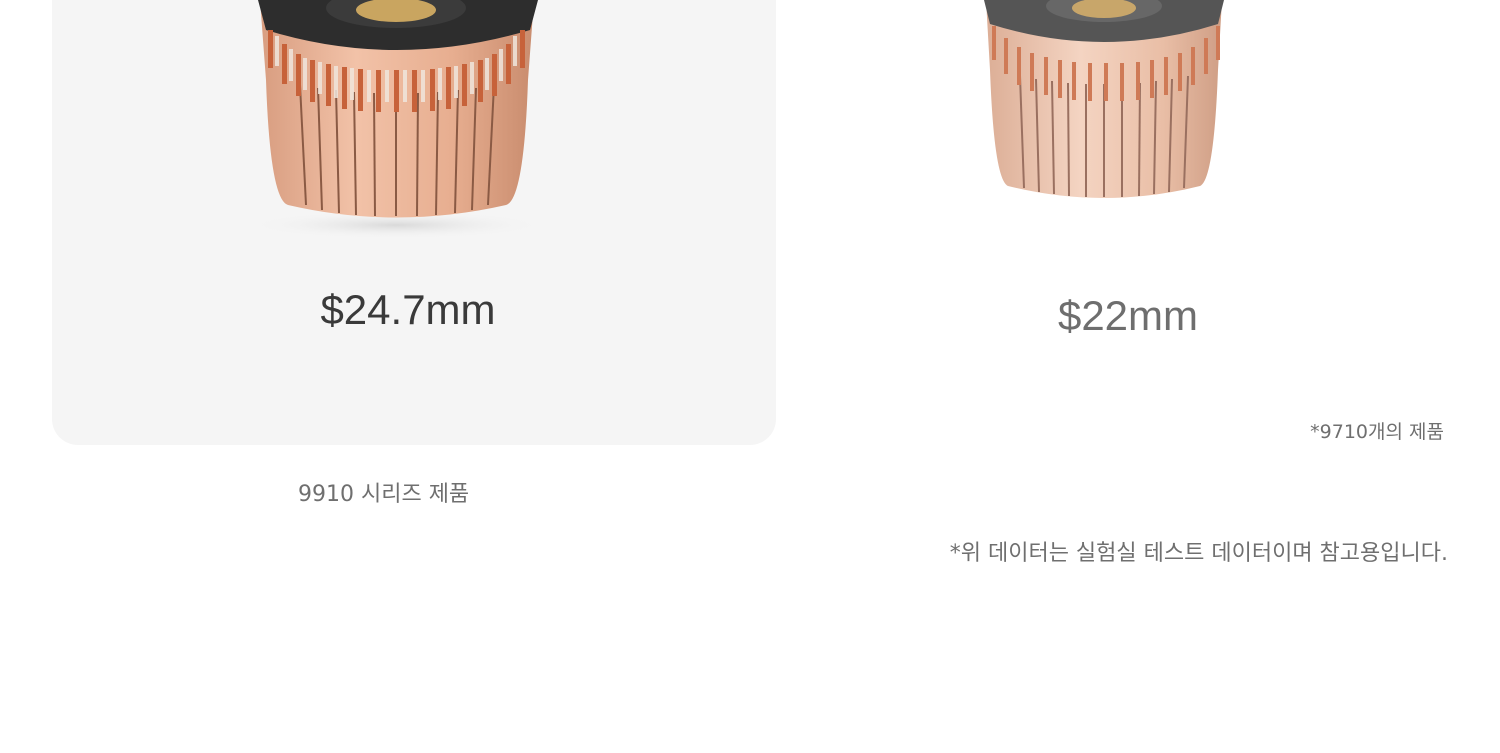  Describe the element at coordinates (408, 309) in the screenshot. I see `size-label-9910: $24.7mm` at that location.